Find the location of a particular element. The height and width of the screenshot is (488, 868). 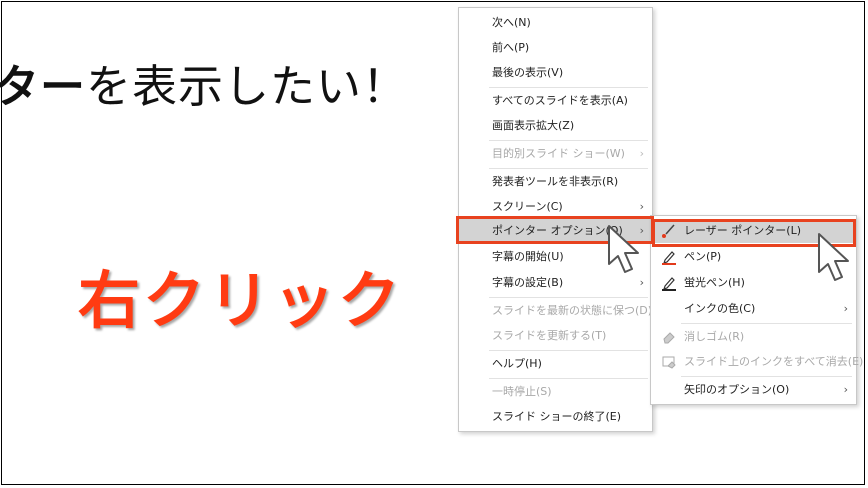

menu-item-label: スライド ショーの終了(E) is located at coordinates (557, 416).